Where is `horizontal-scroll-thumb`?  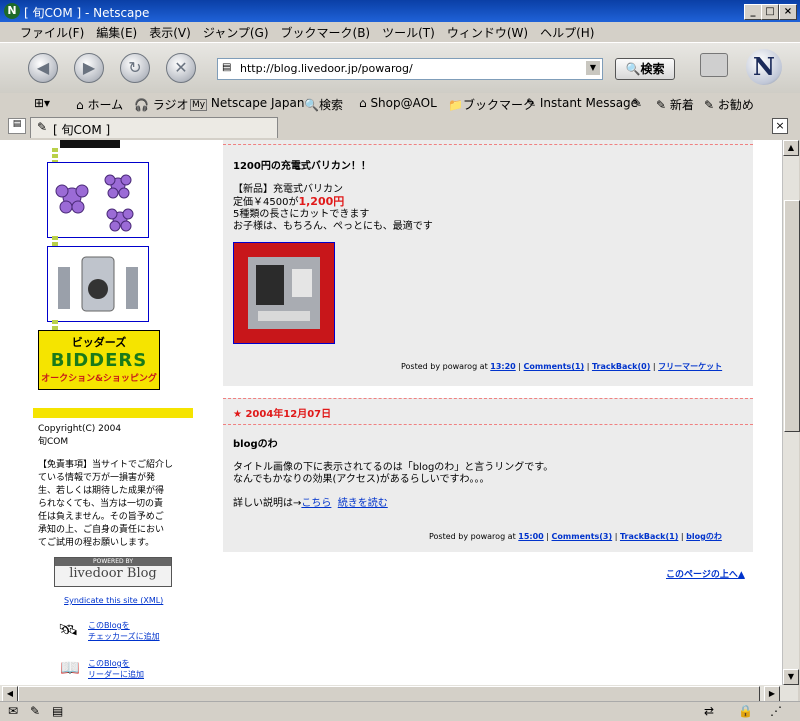
horizontal-scroll-thumb is located at coordinates (389, 694).